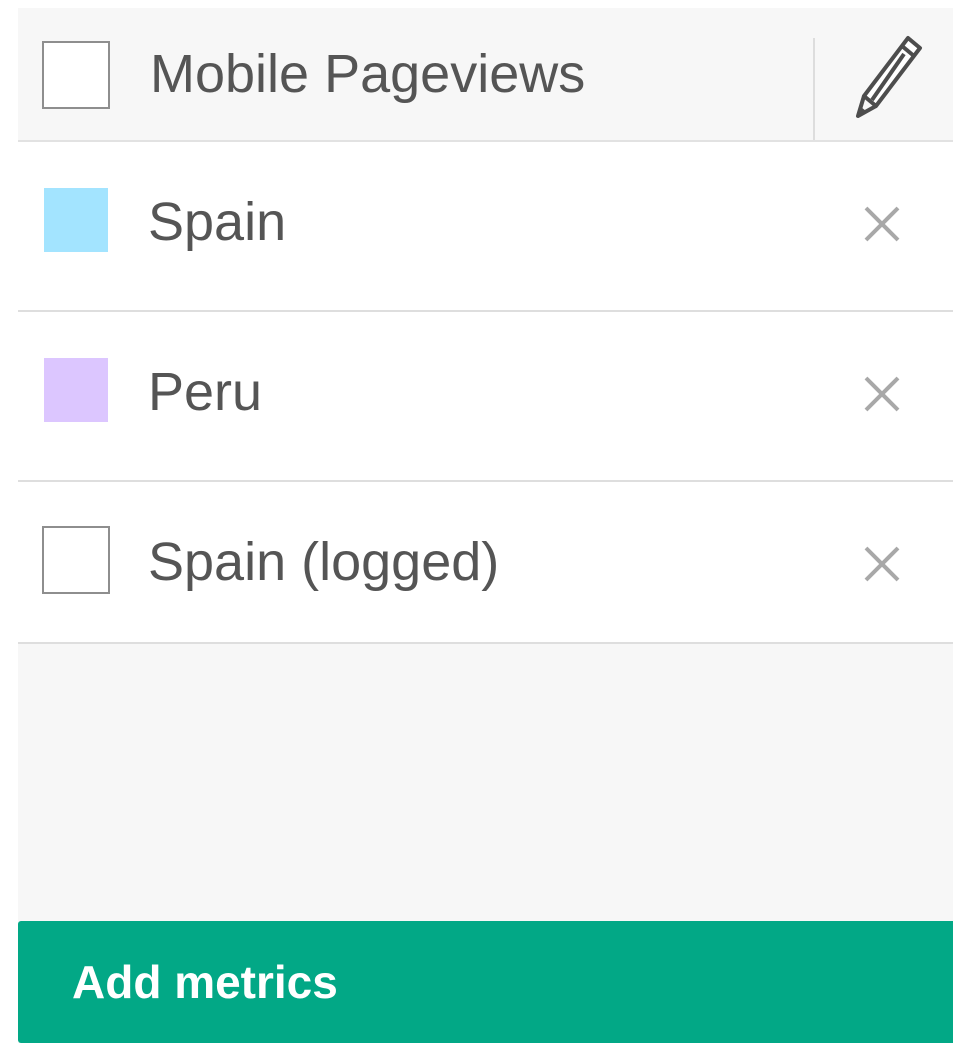 Image resolution: width=953 pixels, height=1043 pixels. What do you see at coordinates (205, 982) in the screenshot?
I see `add-metrics-label: Add metrics` at bounding box center [205, 982].